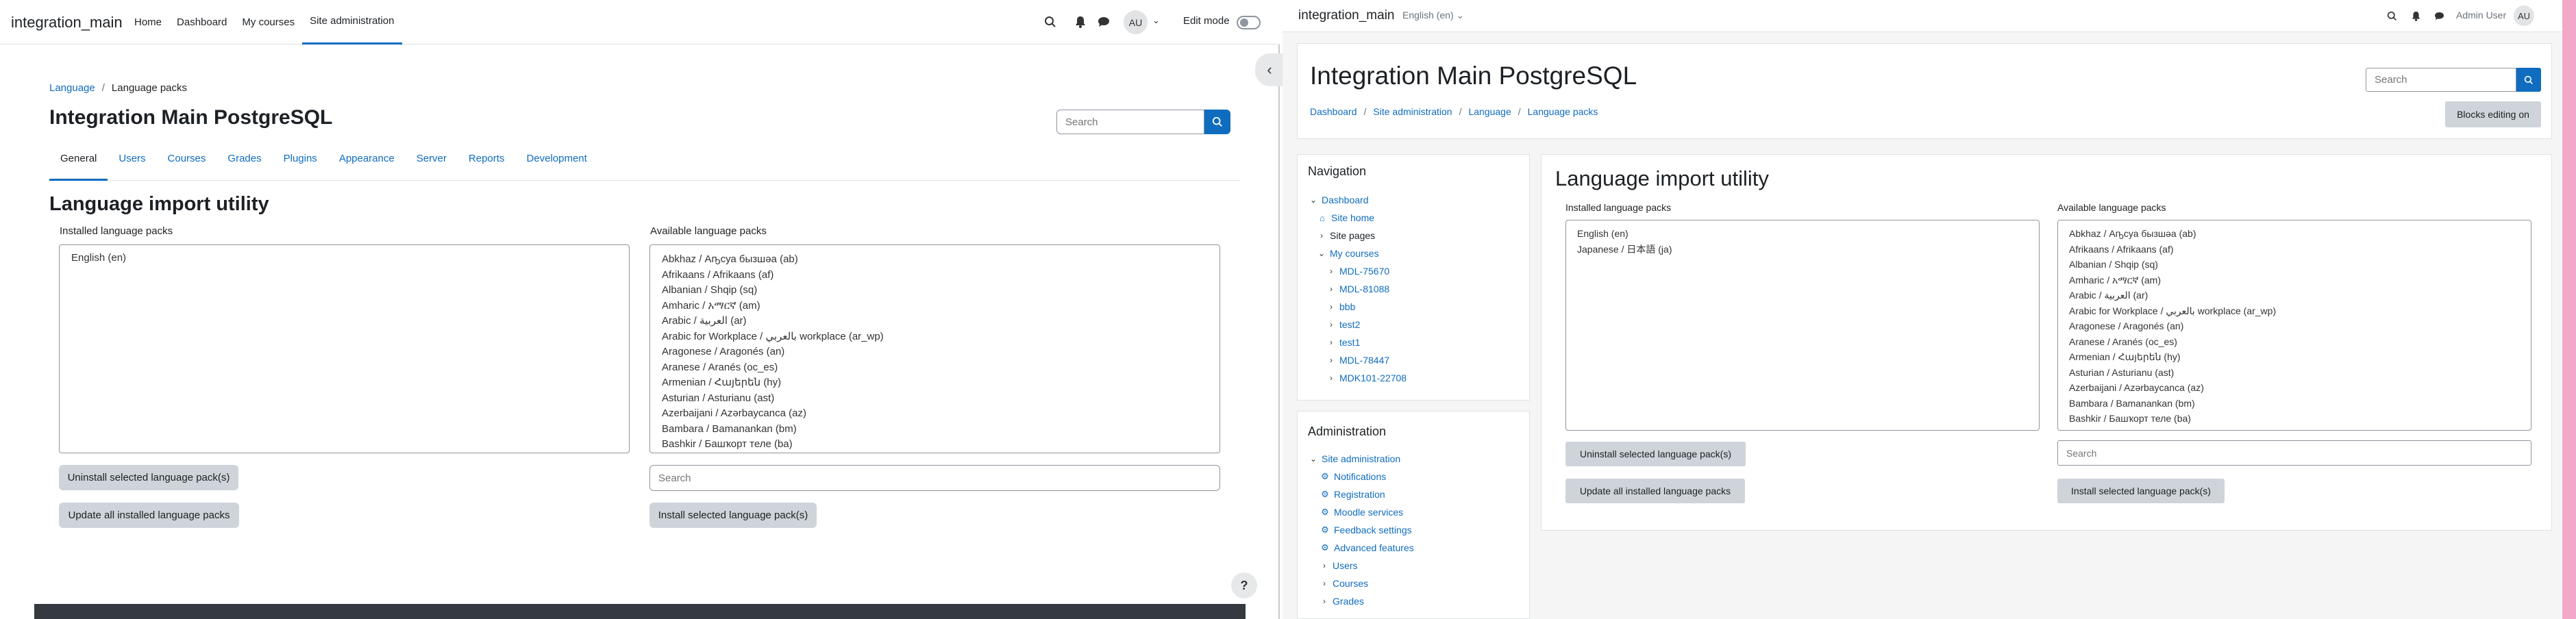 This screenshot has width=2576, height=619. I want to click on admin-tree-label: Site administration, so click(1361, 458).